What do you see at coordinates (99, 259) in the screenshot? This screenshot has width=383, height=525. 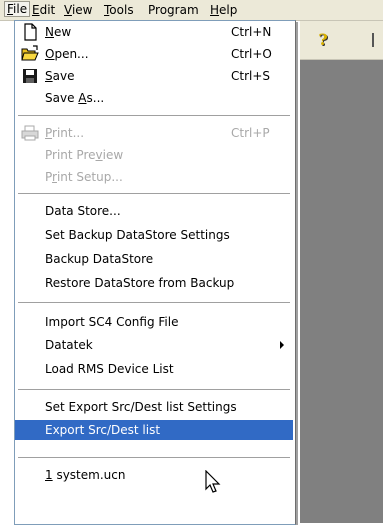 I see `menu-item-label: Backup DataStore` at bounding box center [99, 259].